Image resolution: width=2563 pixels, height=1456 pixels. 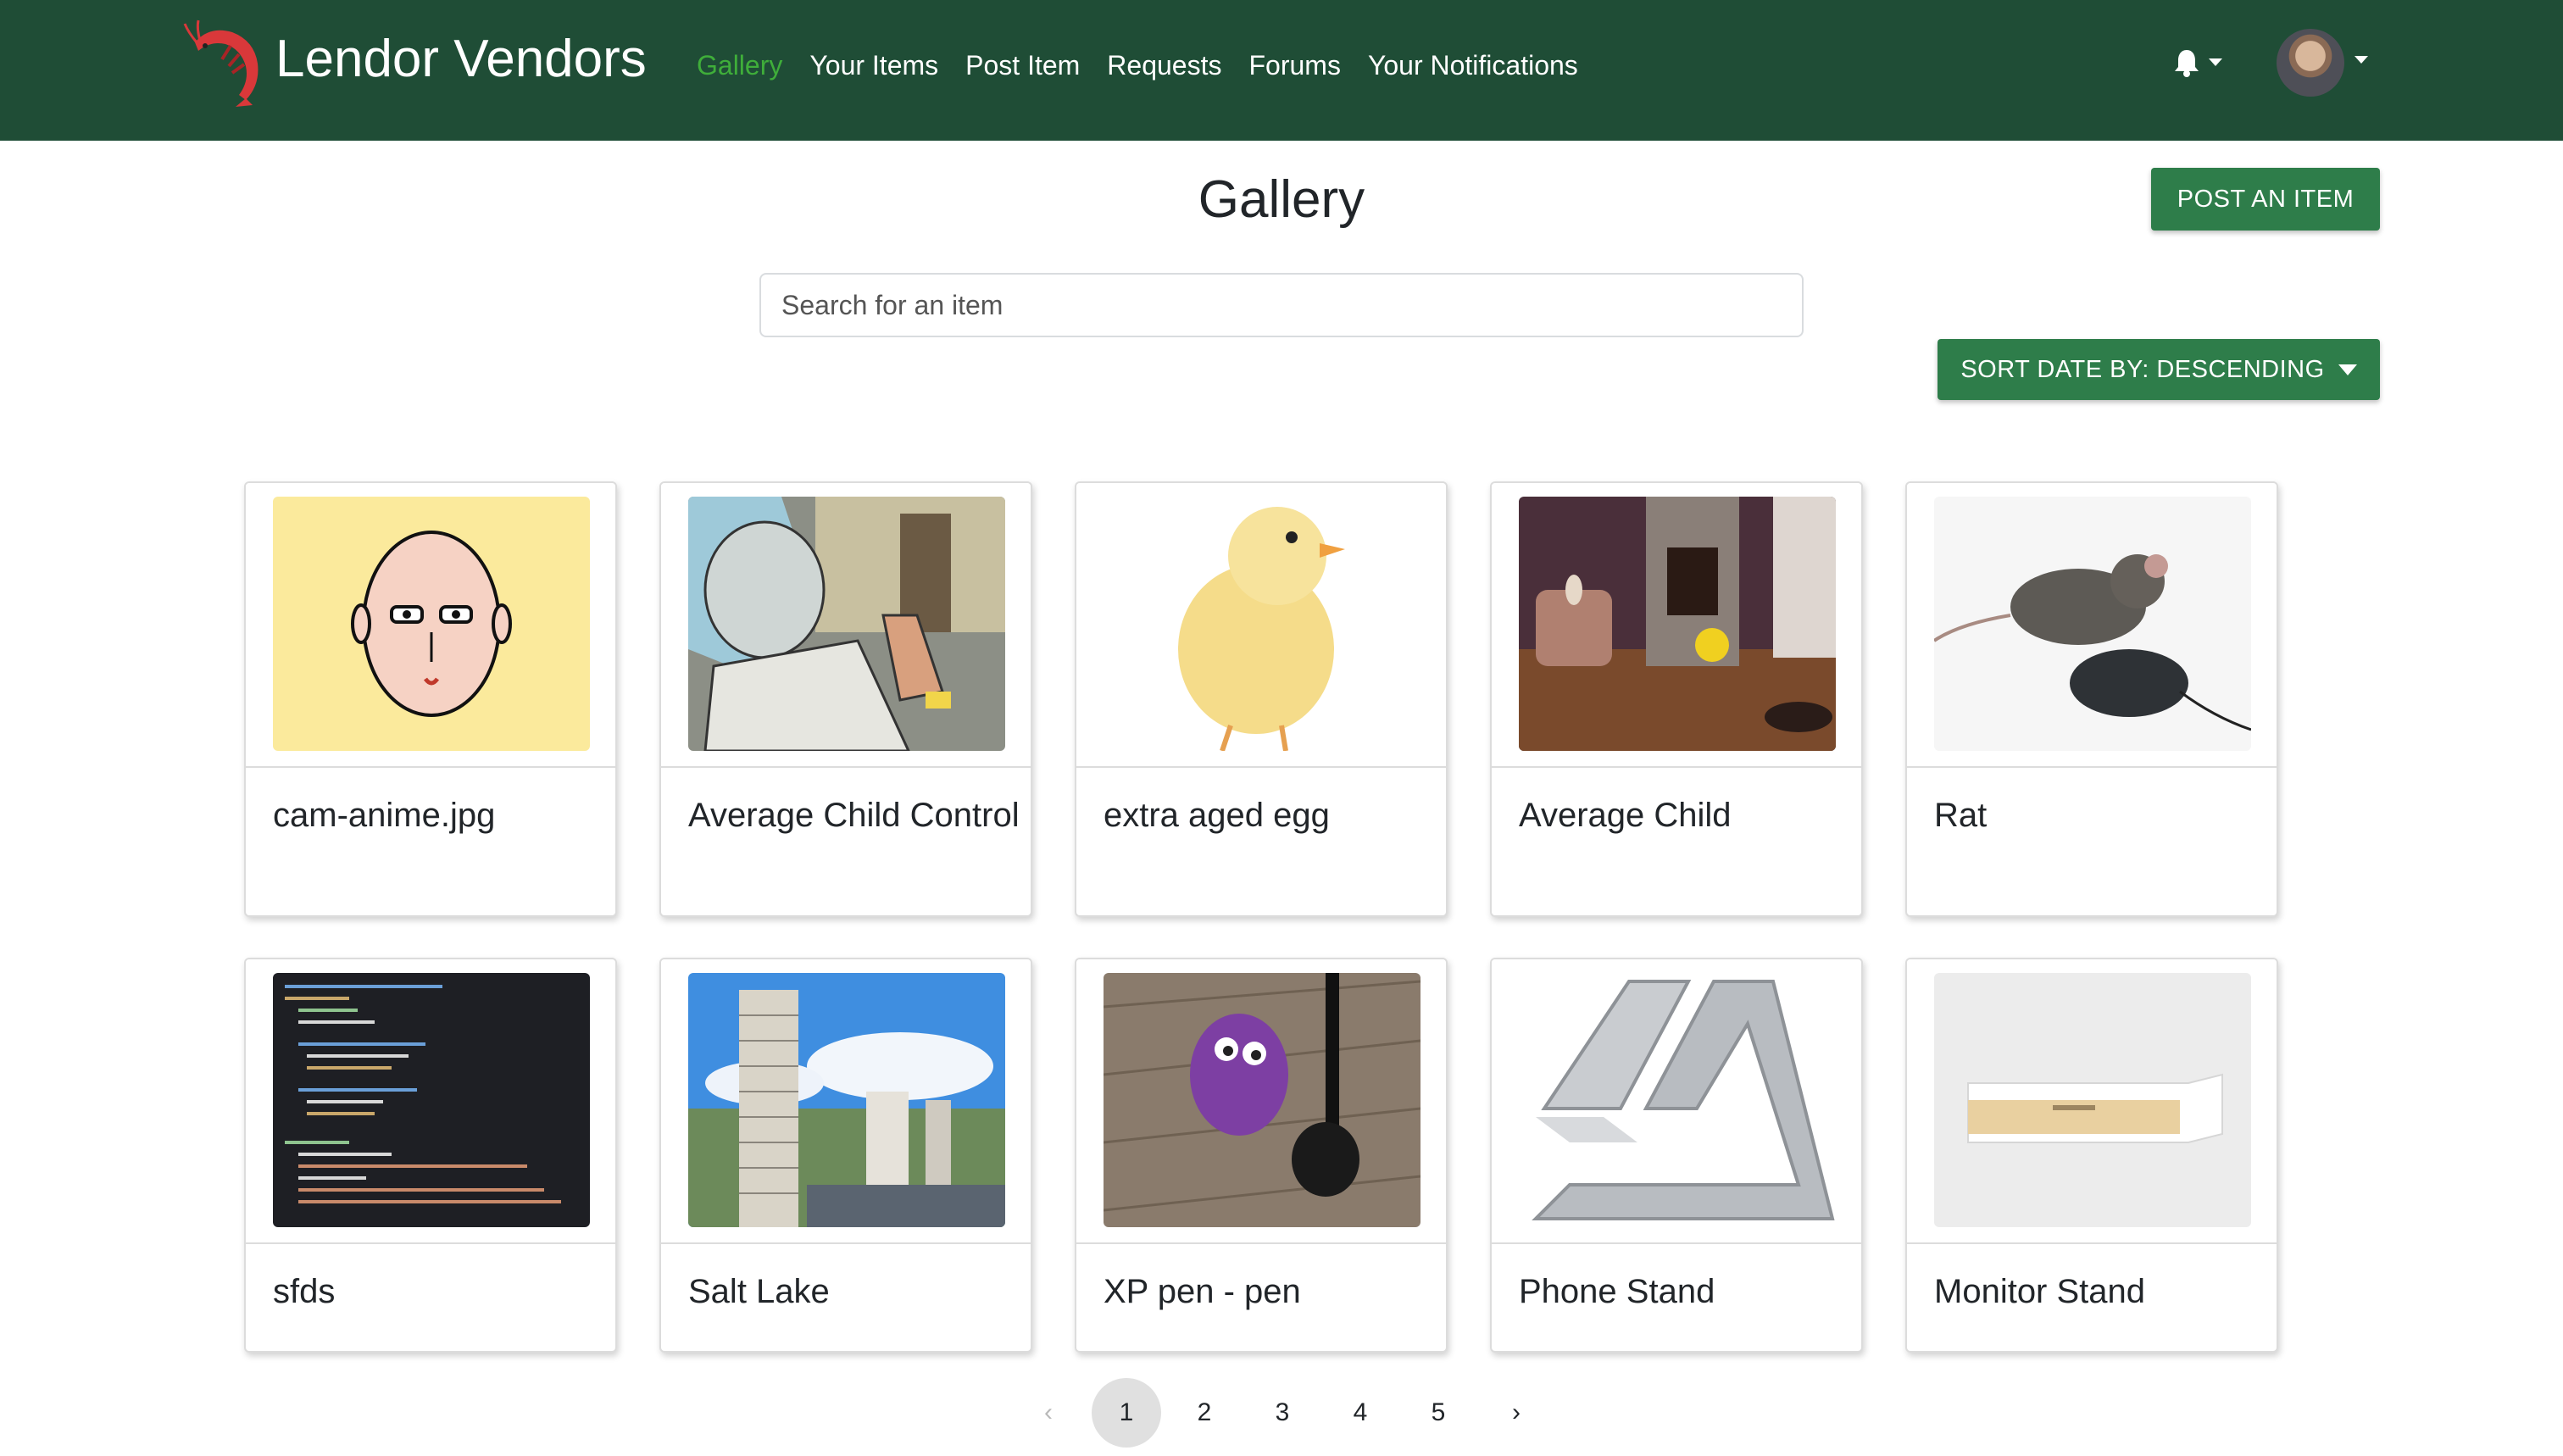 What do you see at coordinates (1164, 65) in the screenshot?
I see `nav-requests: Requests` at bounding box center [1164, 65].